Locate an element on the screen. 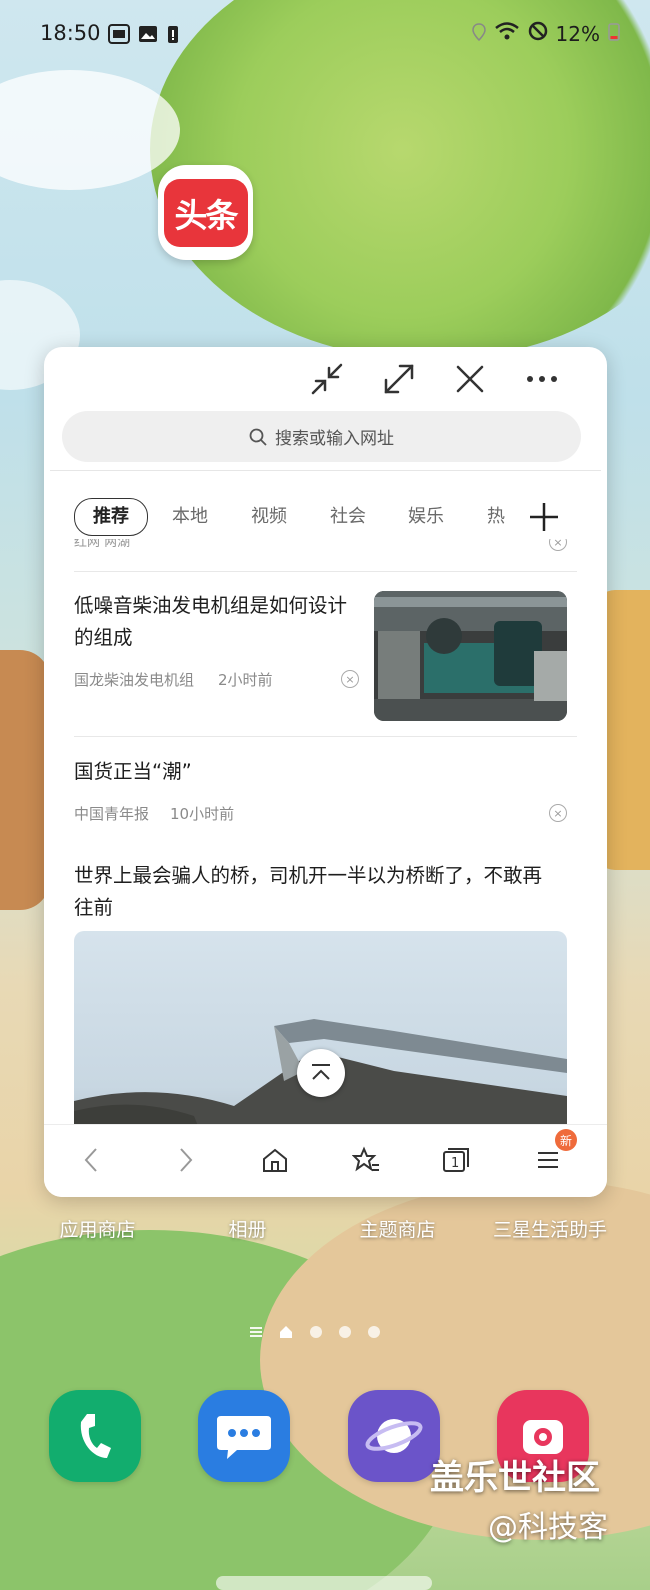 The width and height of the screenshot is (650, 1590). app-label-gallery: 相册 is located at coordinates (247, 1228).